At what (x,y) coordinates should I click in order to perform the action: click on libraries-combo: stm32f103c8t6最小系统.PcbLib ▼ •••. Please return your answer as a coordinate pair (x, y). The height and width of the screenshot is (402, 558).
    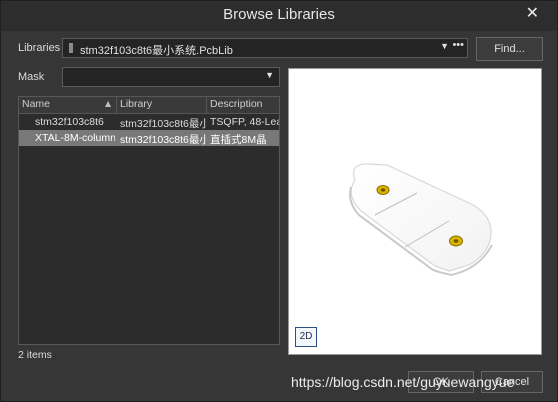
    Looking at the image, I should click on (265, 48).